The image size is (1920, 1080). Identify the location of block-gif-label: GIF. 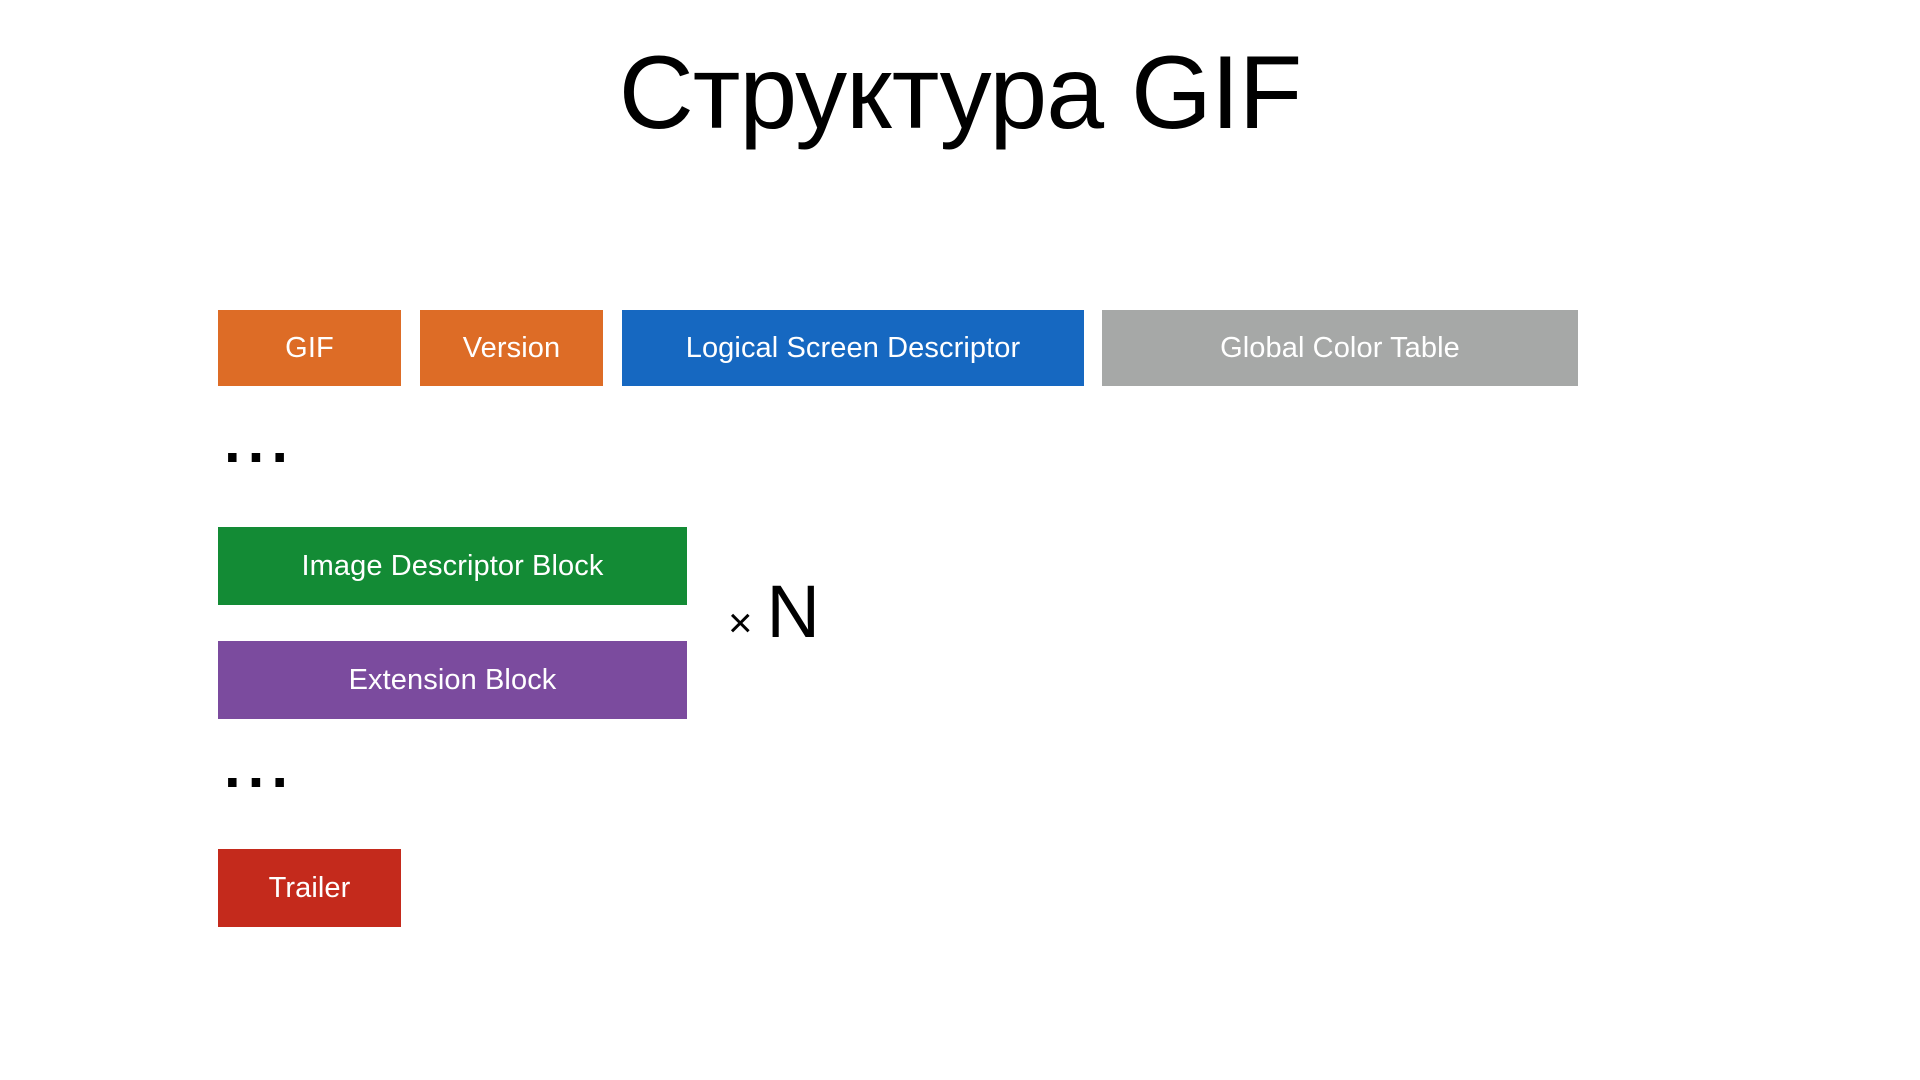
(309, 347).